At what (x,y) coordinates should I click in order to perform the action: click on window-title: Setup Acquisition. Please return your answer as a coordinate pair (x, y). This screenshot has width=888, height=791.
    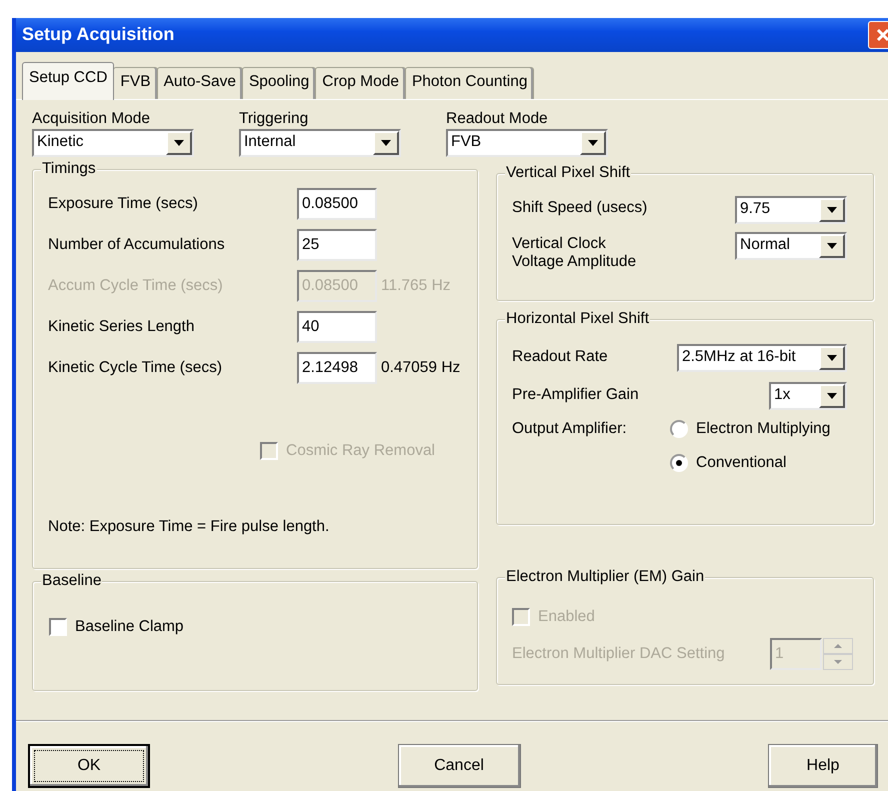
    Looking at the image, I should click on (98, 35).